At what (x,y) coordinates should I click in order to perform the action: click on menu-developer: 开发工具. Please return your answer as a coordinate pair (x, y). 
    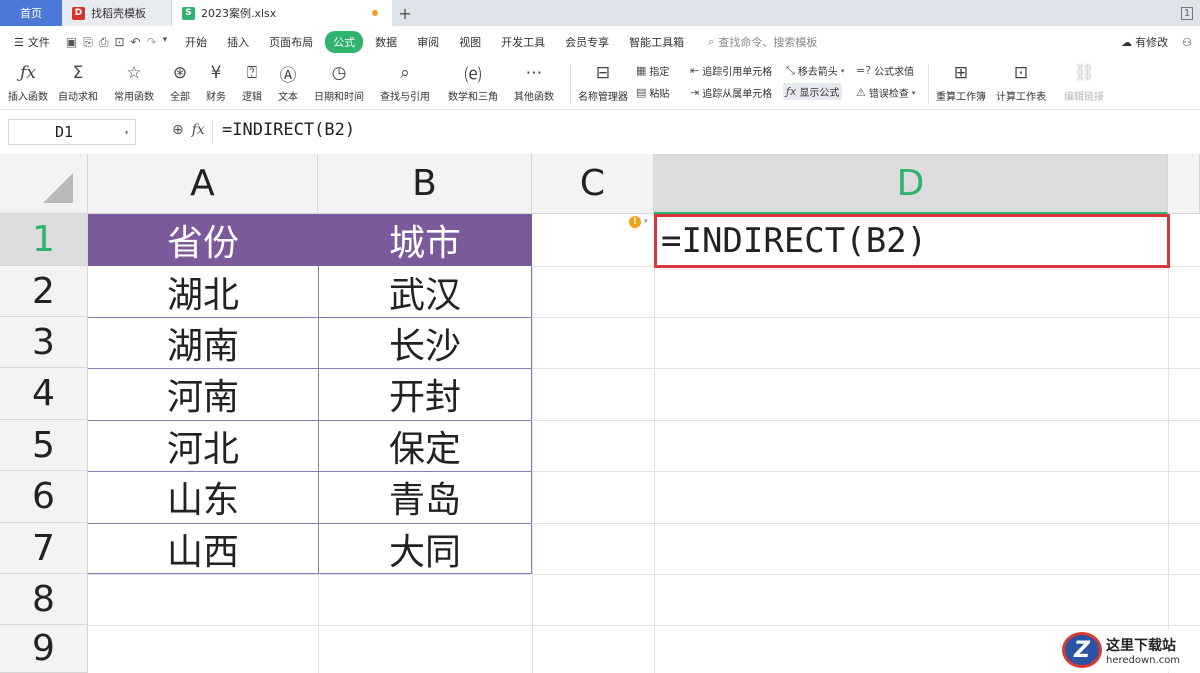
    Looking at the image, I should click on (523, 42).